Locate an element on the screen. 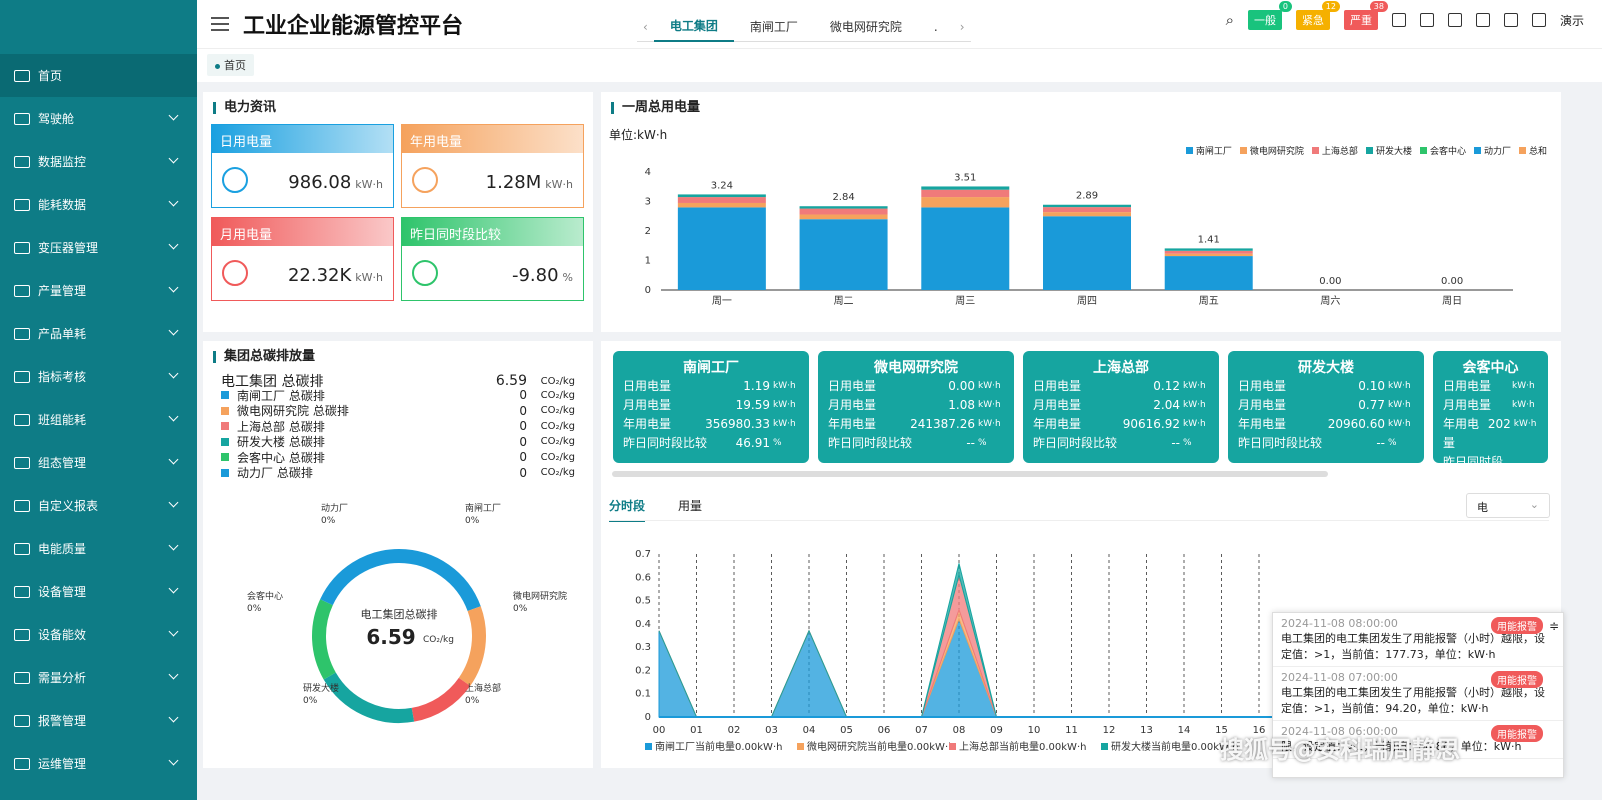  theme-icon is located at coordinates (1538, 20).